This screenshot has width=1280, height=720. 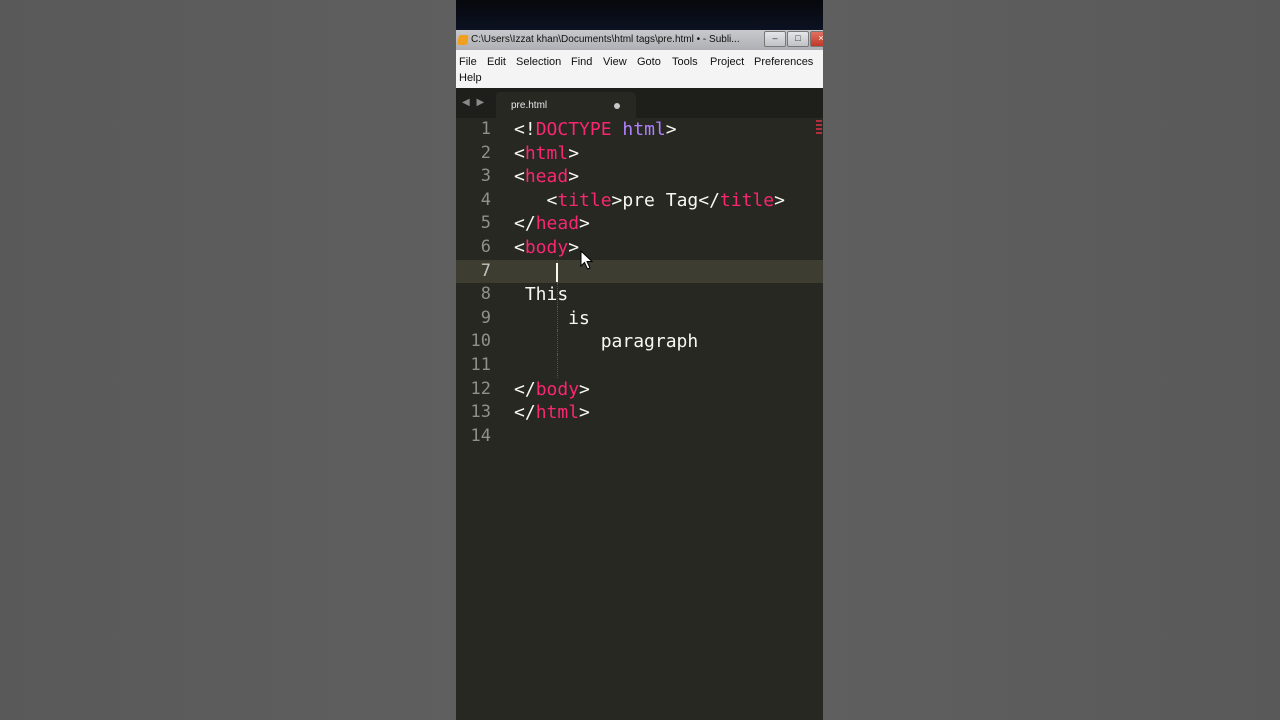 I want to click on menu-tools: Tools, so click(x=685, y=62).